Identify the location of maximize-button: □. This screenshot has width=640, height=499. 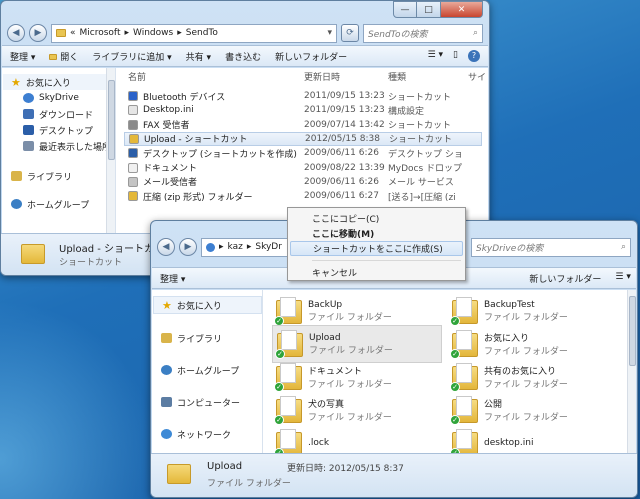
(429, 9).